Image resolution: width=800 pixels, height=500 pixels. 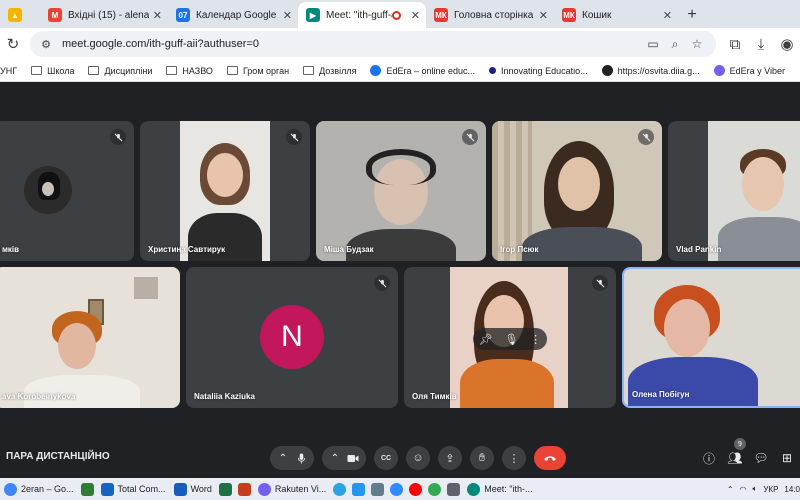 I want to click on raise-hand-icon: ✋︎, so click(x=482, y=458).